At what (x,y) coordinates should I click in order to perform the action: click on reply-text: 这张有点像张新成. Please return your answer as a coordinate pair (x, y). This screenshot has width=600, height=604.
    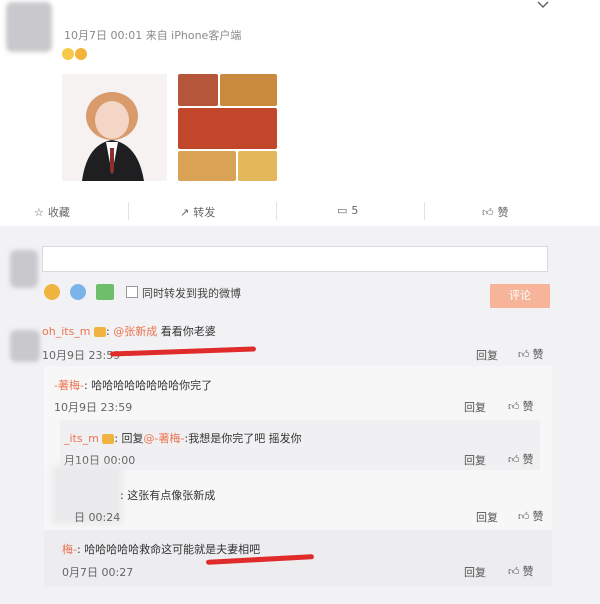
    Looking at the image, I should click on (171, 495).